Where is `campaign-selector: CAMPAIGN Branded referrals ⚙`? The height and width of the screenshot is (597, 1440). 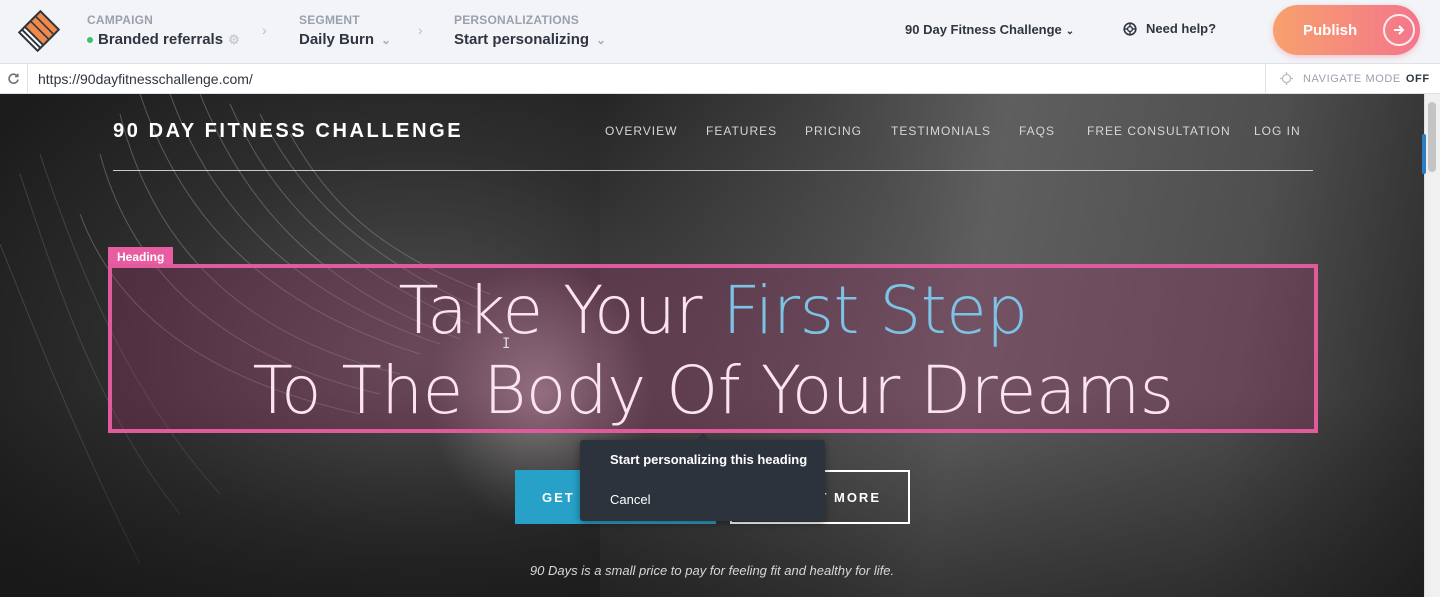
campaign-selector: CAMPAIGN Branded referrals ⚙ is located at coordinates (163, 30).